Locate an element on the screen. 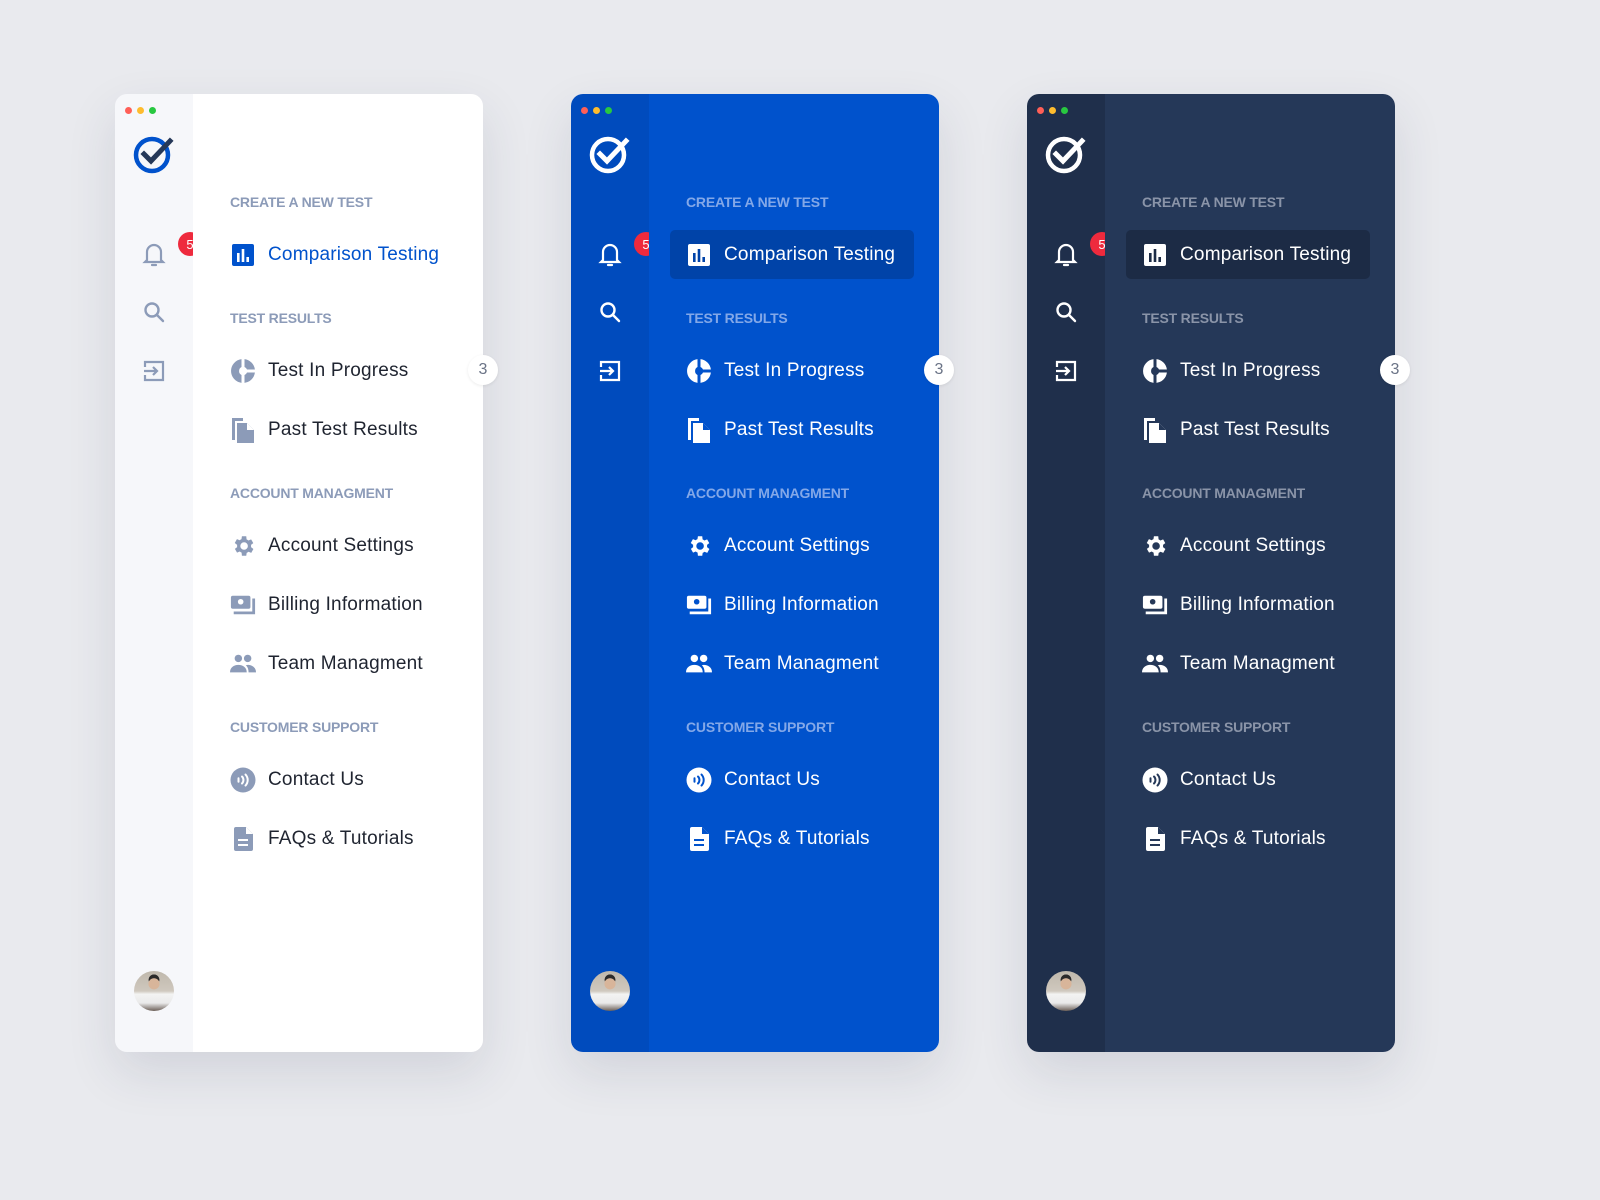 Image resolution: width=1600 pixels, height=1200 pixels. team-icon is located at coordinates (1155, 664).